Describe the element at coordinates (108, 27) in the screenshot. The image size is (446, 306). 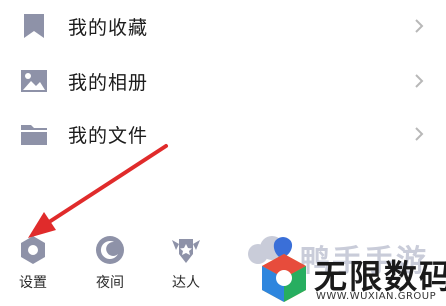
I see `menu-item-label: 我的收藏` at that location.